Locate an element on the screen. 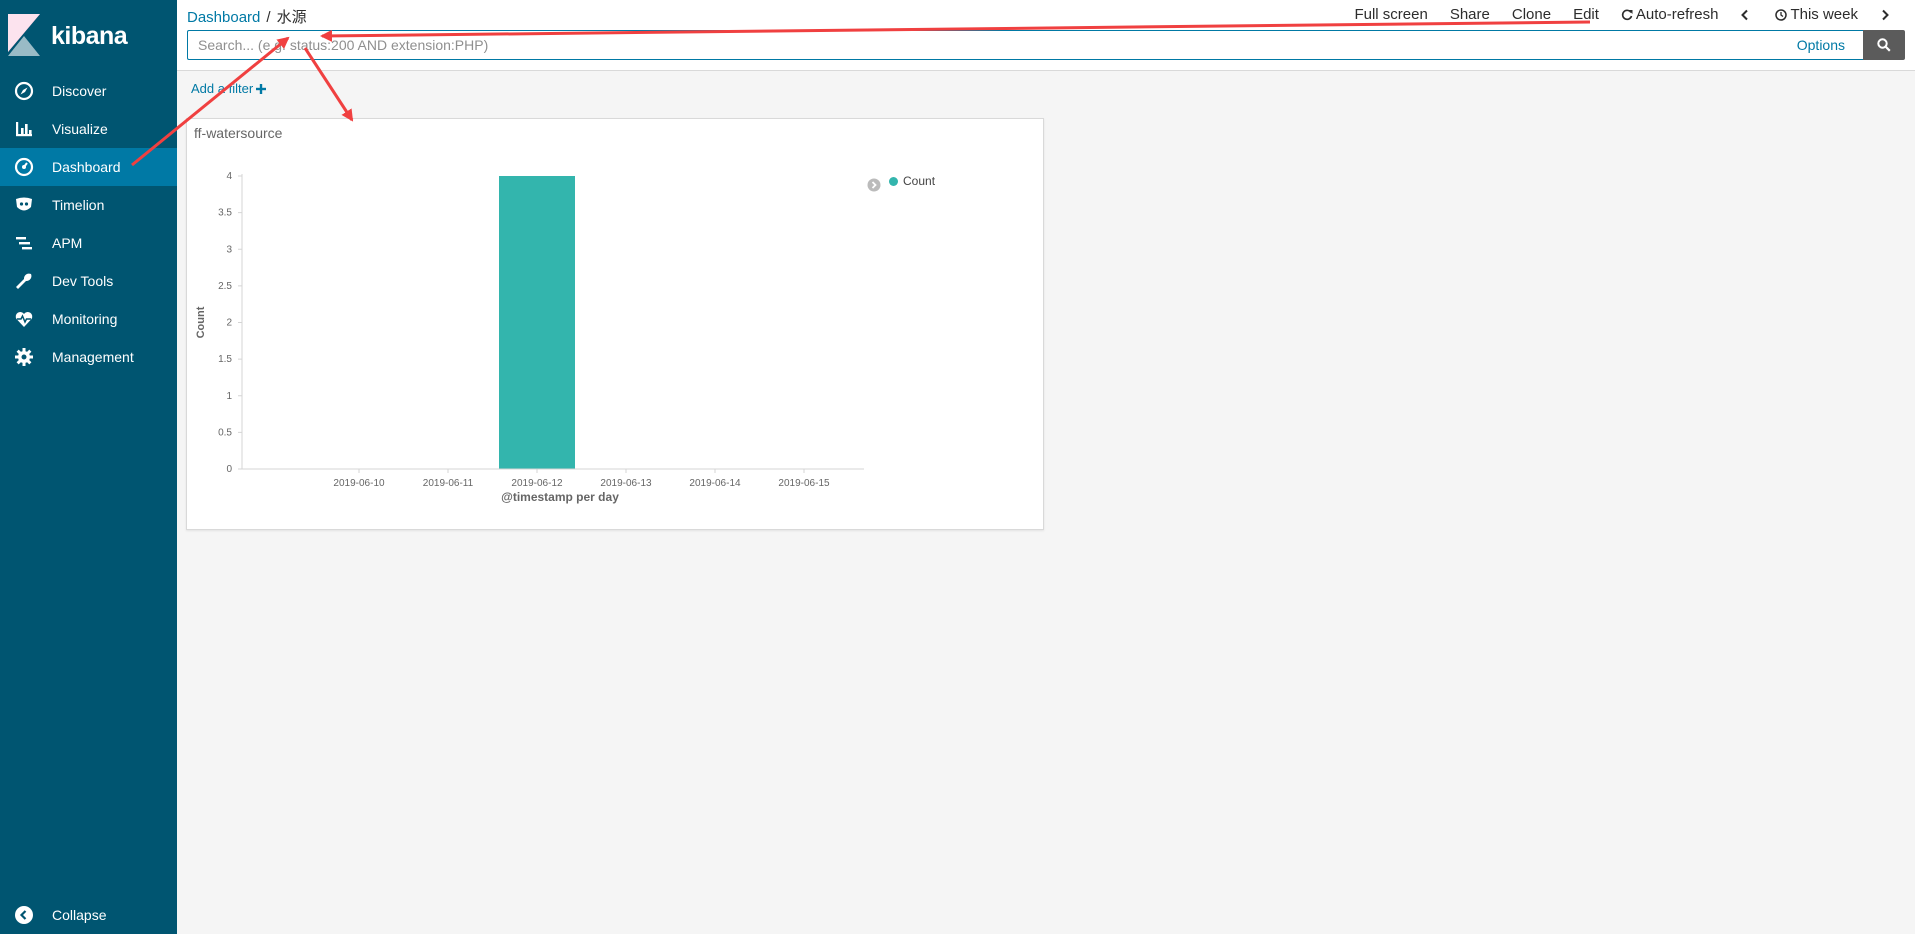  full-screen-button: Full screen is located at coordinates (1390, 14).